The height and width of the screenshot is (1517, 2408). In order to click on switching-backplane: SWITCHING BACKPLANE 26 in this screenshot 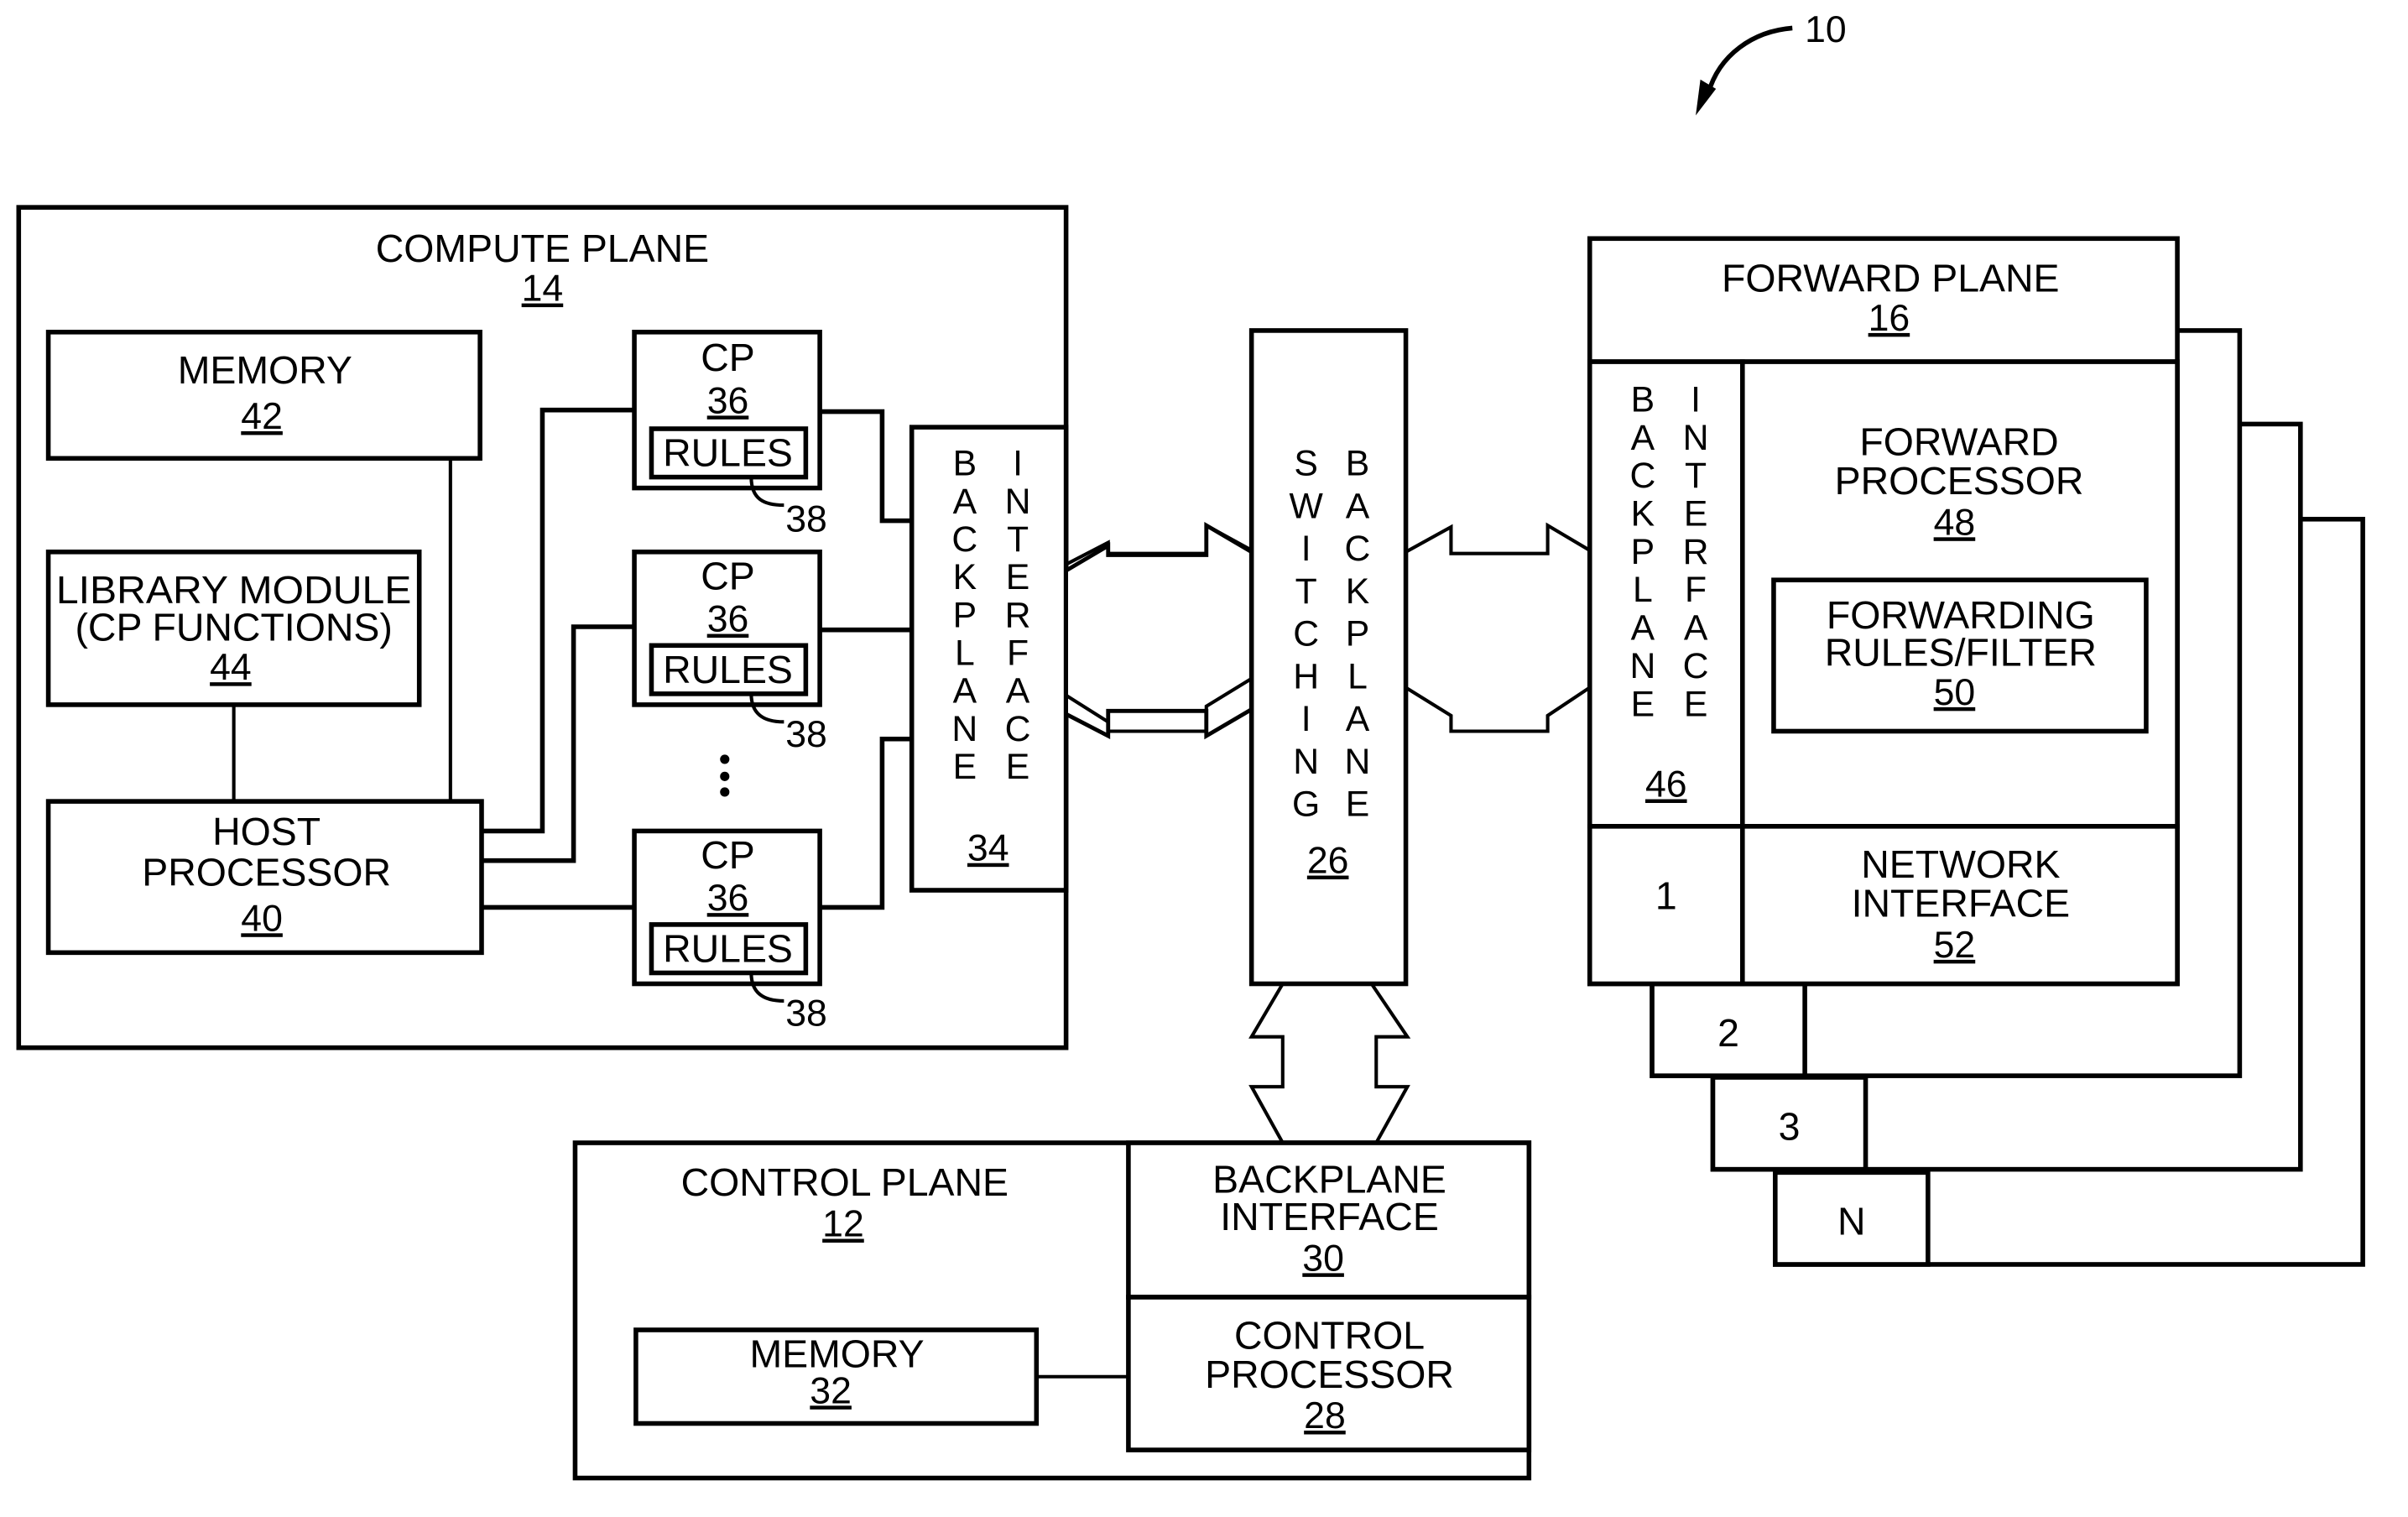, I will do `click(1328, 657)`.